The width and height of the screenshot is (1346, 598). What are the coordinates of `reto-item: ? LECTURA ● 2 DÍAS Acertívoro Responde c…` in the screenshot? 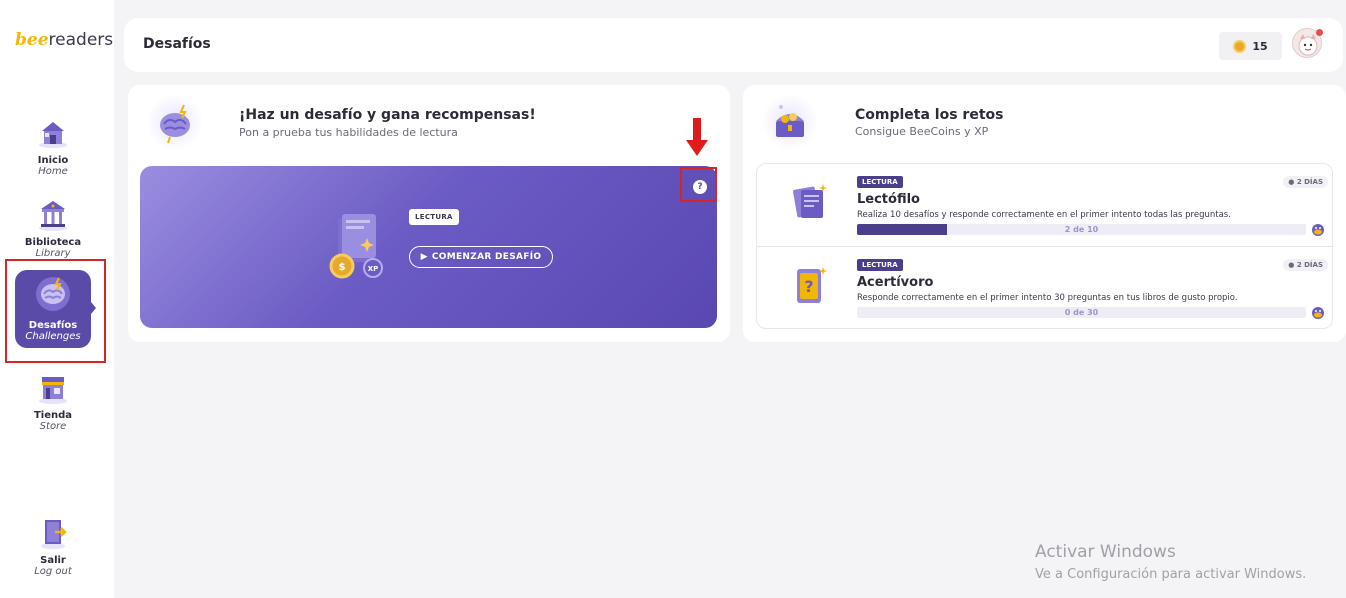 It's located at (1045, 287).